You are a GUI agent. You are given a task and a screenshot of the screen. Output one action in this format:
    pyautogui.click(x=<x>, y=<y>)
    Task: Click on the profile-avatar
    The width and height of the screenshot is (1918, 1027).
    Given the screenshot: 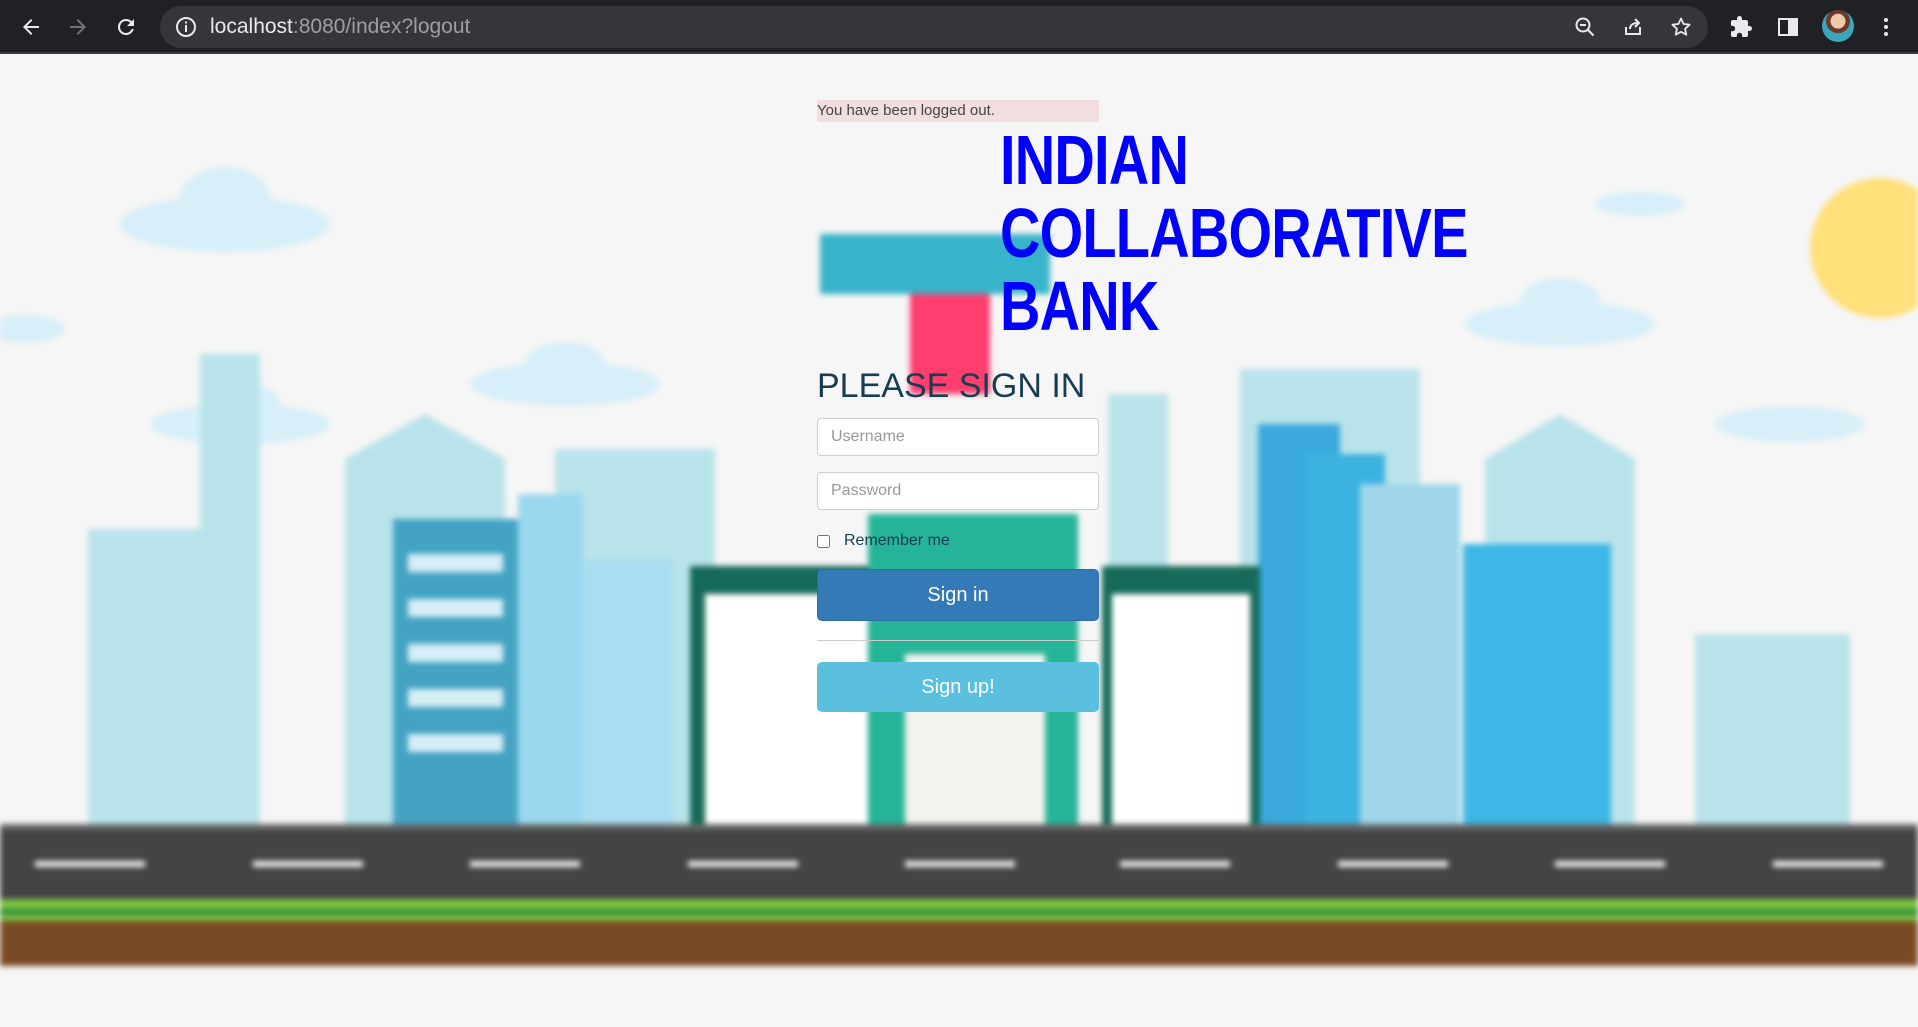 What is the action you would take?
    pyautogui.click(x=1838, y=26)
    